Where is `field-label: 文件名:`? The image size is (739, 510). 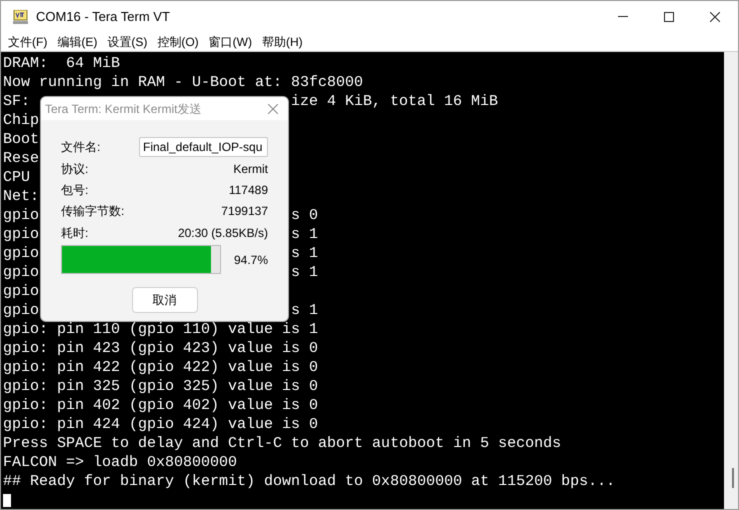 field-label: 文件名: is located at coordinates (80, 147).